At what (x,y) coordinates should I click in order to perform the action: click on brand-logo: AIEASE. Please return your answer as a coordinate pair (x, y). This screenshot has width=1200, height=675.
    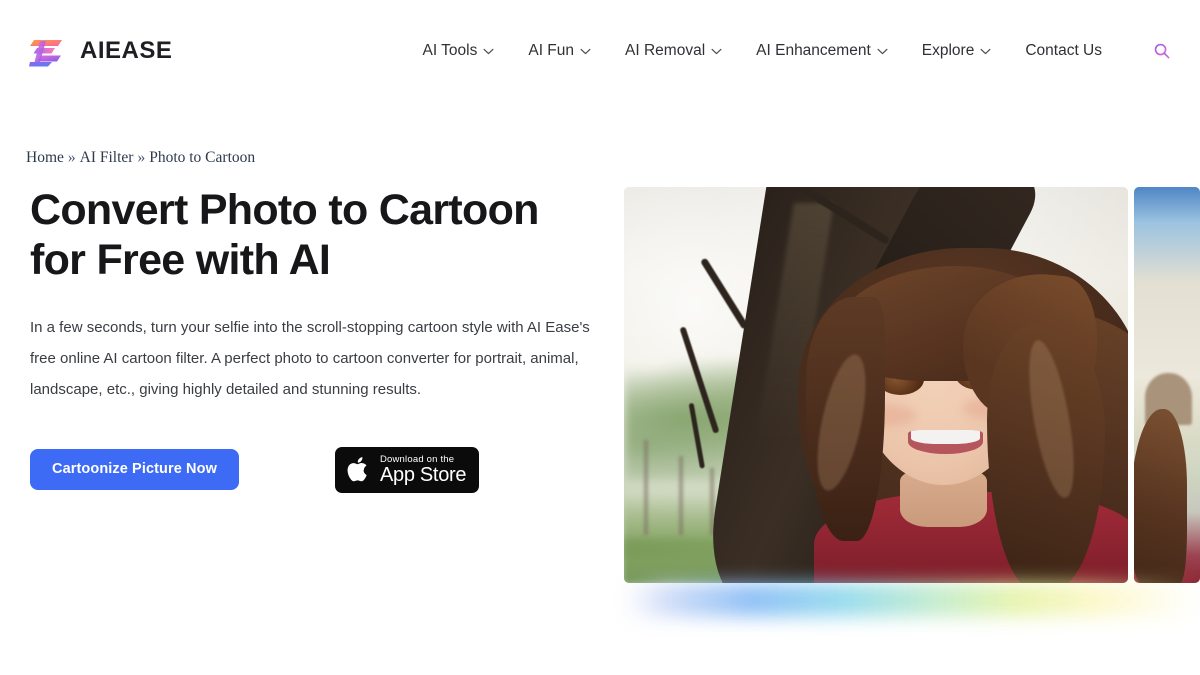
    Looking at the image, I should click on (100, 51).